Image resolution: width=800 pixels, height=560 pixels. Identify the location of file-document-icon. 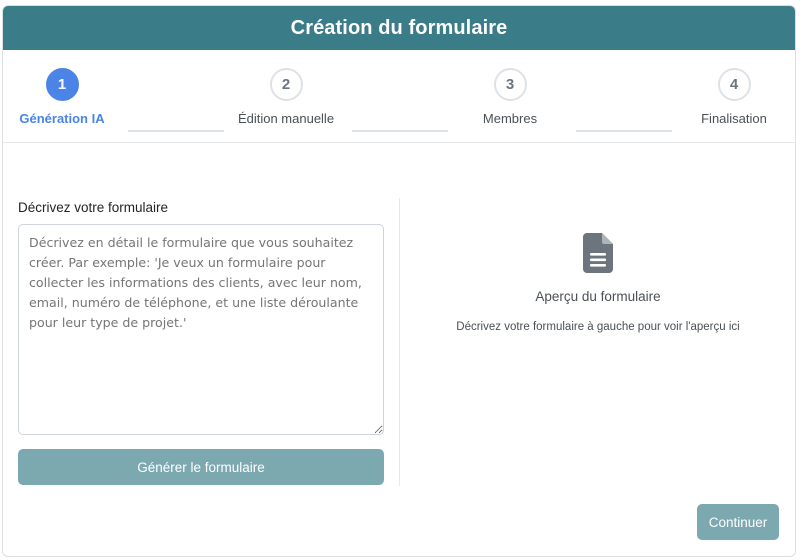
(598, 253).